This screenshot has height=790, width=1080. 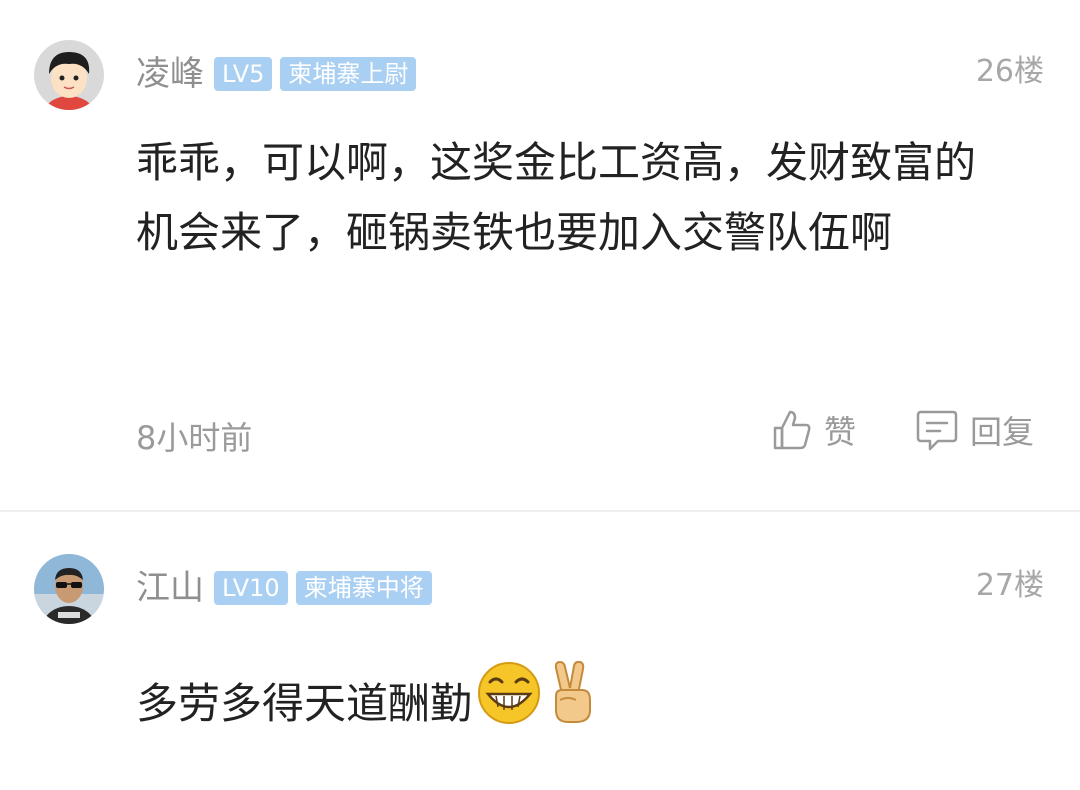 What do you see at coordinates (348, 74) in the screenshot?
I see `title-badge: 柬埔寨上尉` at bounding box center [348, 74].